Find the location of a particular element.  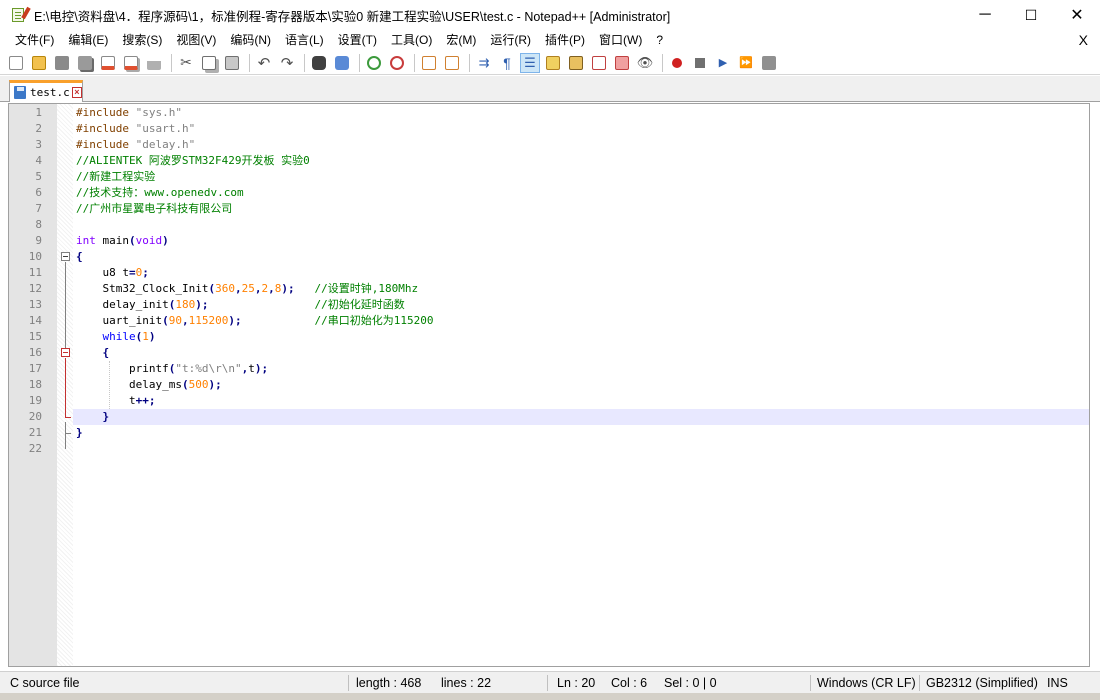

line-number: 8 is located at coordinates (38, 224).